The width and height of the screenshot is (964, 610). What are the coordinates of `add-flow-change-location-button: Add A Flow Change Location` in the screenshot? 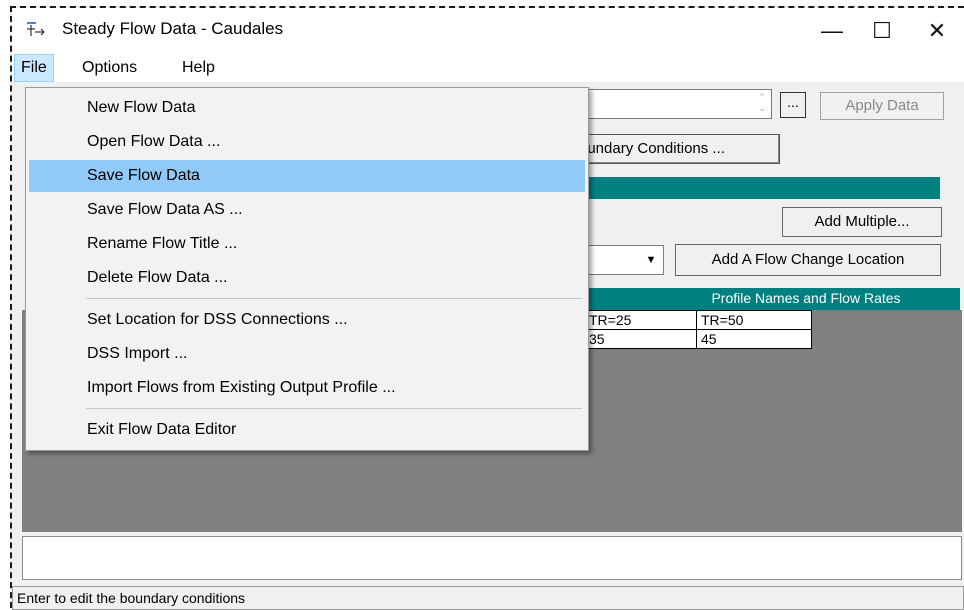 It's located at (808, 260).